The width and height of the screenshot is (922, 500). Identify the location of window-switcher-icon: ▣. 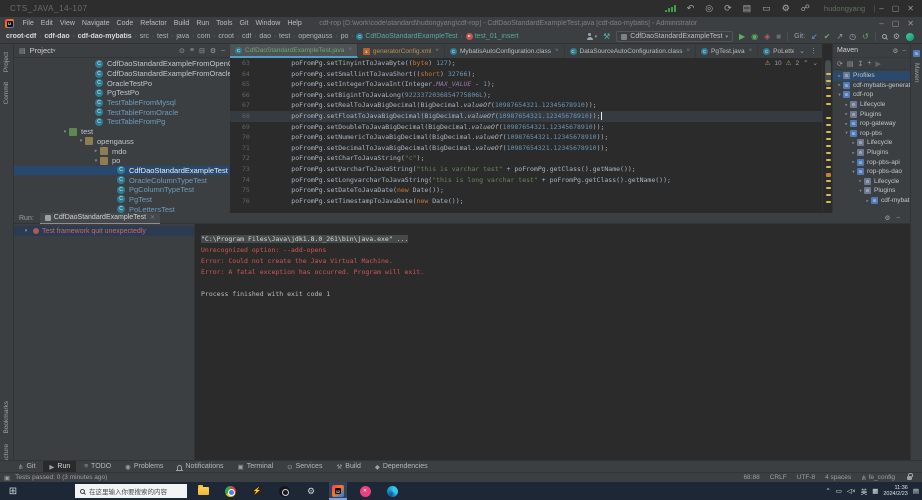
(7, 478).